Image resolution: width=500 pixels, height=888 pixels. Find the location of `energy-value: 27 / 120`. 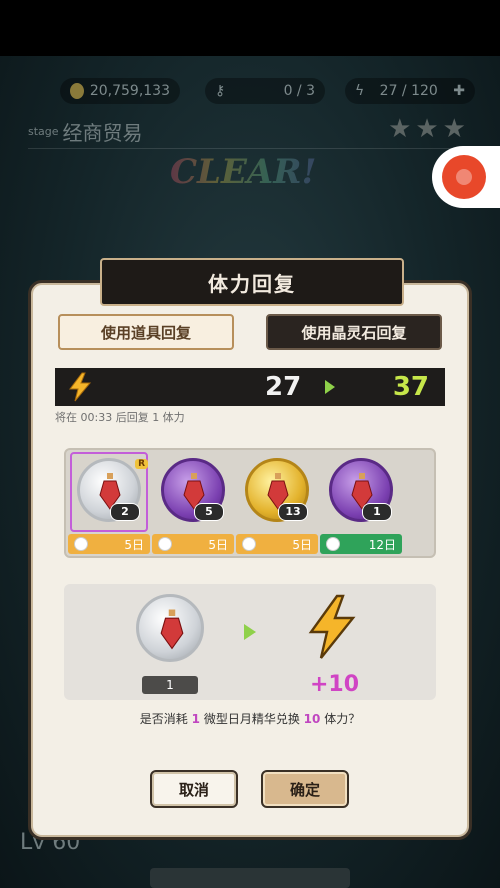

energy-value: 27 / 120 is located at coordinates (408, 91).